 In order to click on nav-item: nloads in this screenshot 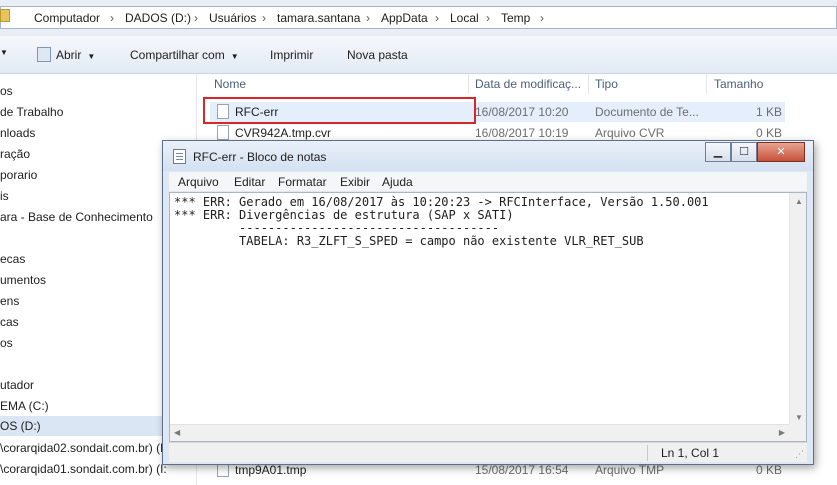, I will do `click(17, 133)`.